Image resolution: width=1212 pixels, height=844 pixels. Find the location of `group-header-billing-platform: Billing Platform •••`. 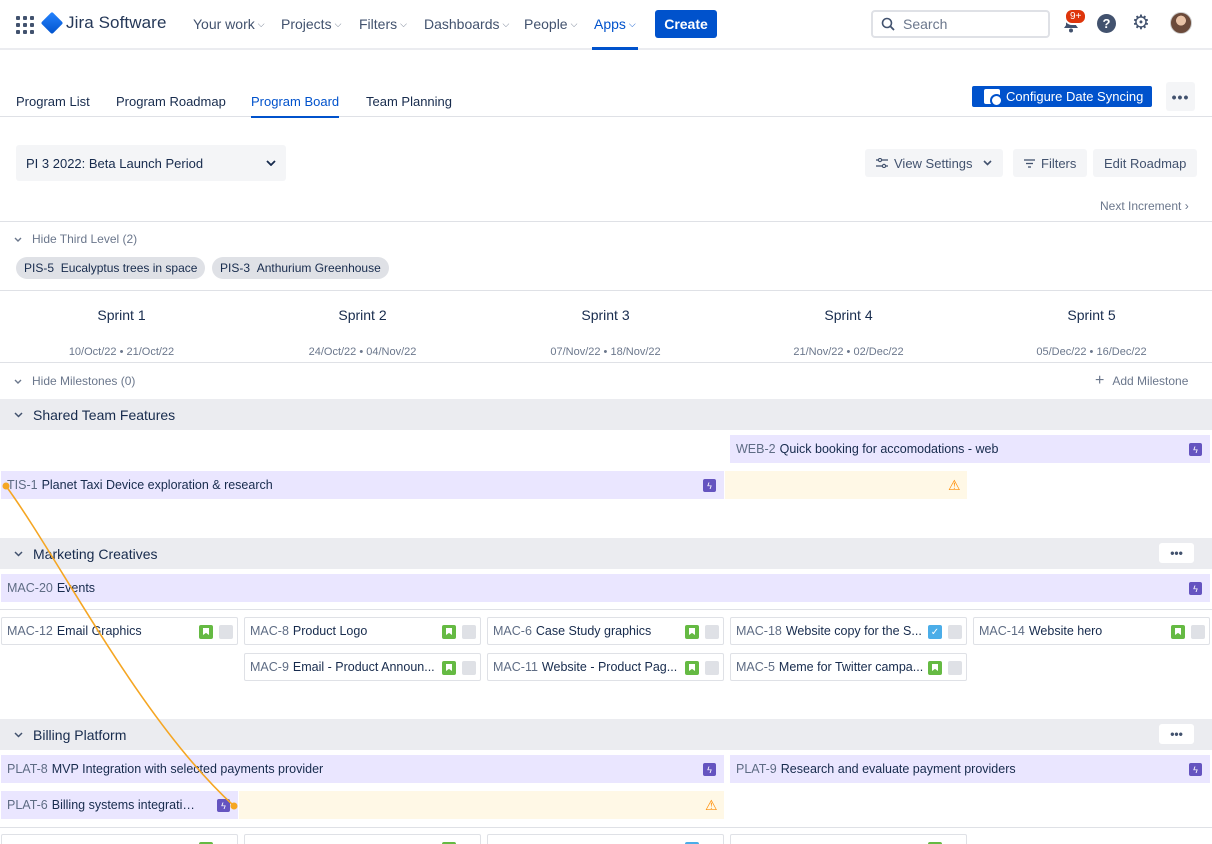

group-header-billing-platform: Billing Platform ••• is located at coordinates (606, 734).